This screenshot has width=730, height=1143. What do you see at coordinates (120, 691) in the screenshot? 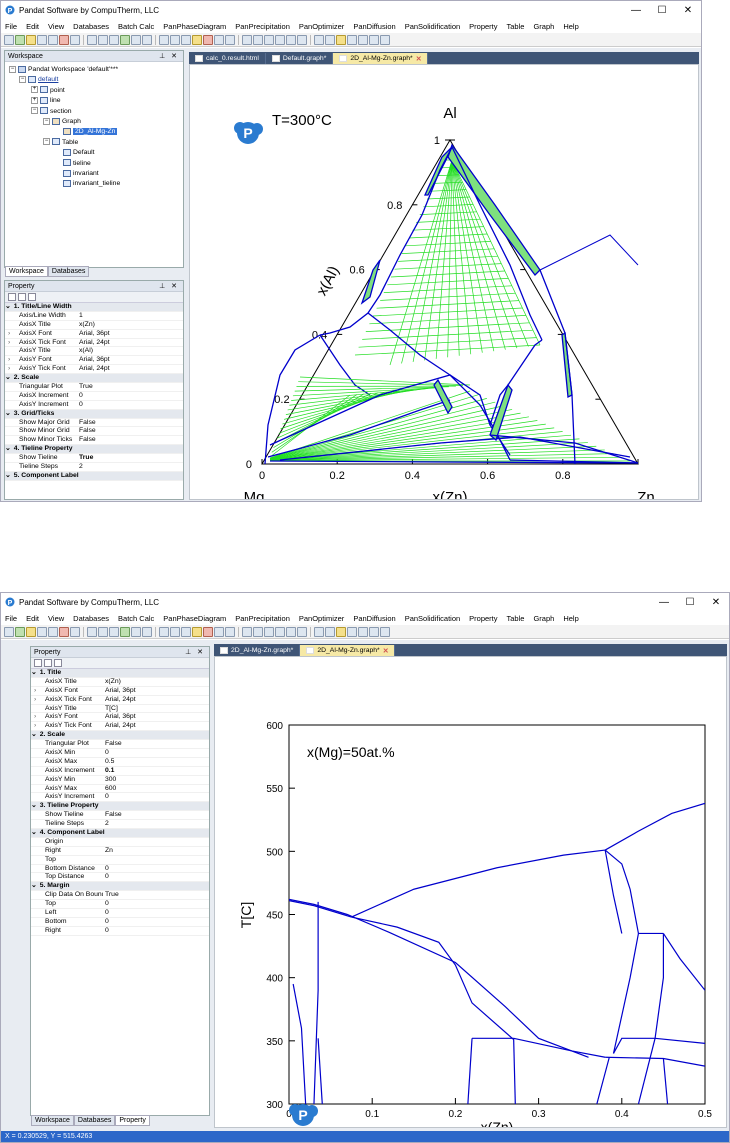
I see `property-row: › AxisX Font Arial, 36pt` at bounding box center [120, 691].